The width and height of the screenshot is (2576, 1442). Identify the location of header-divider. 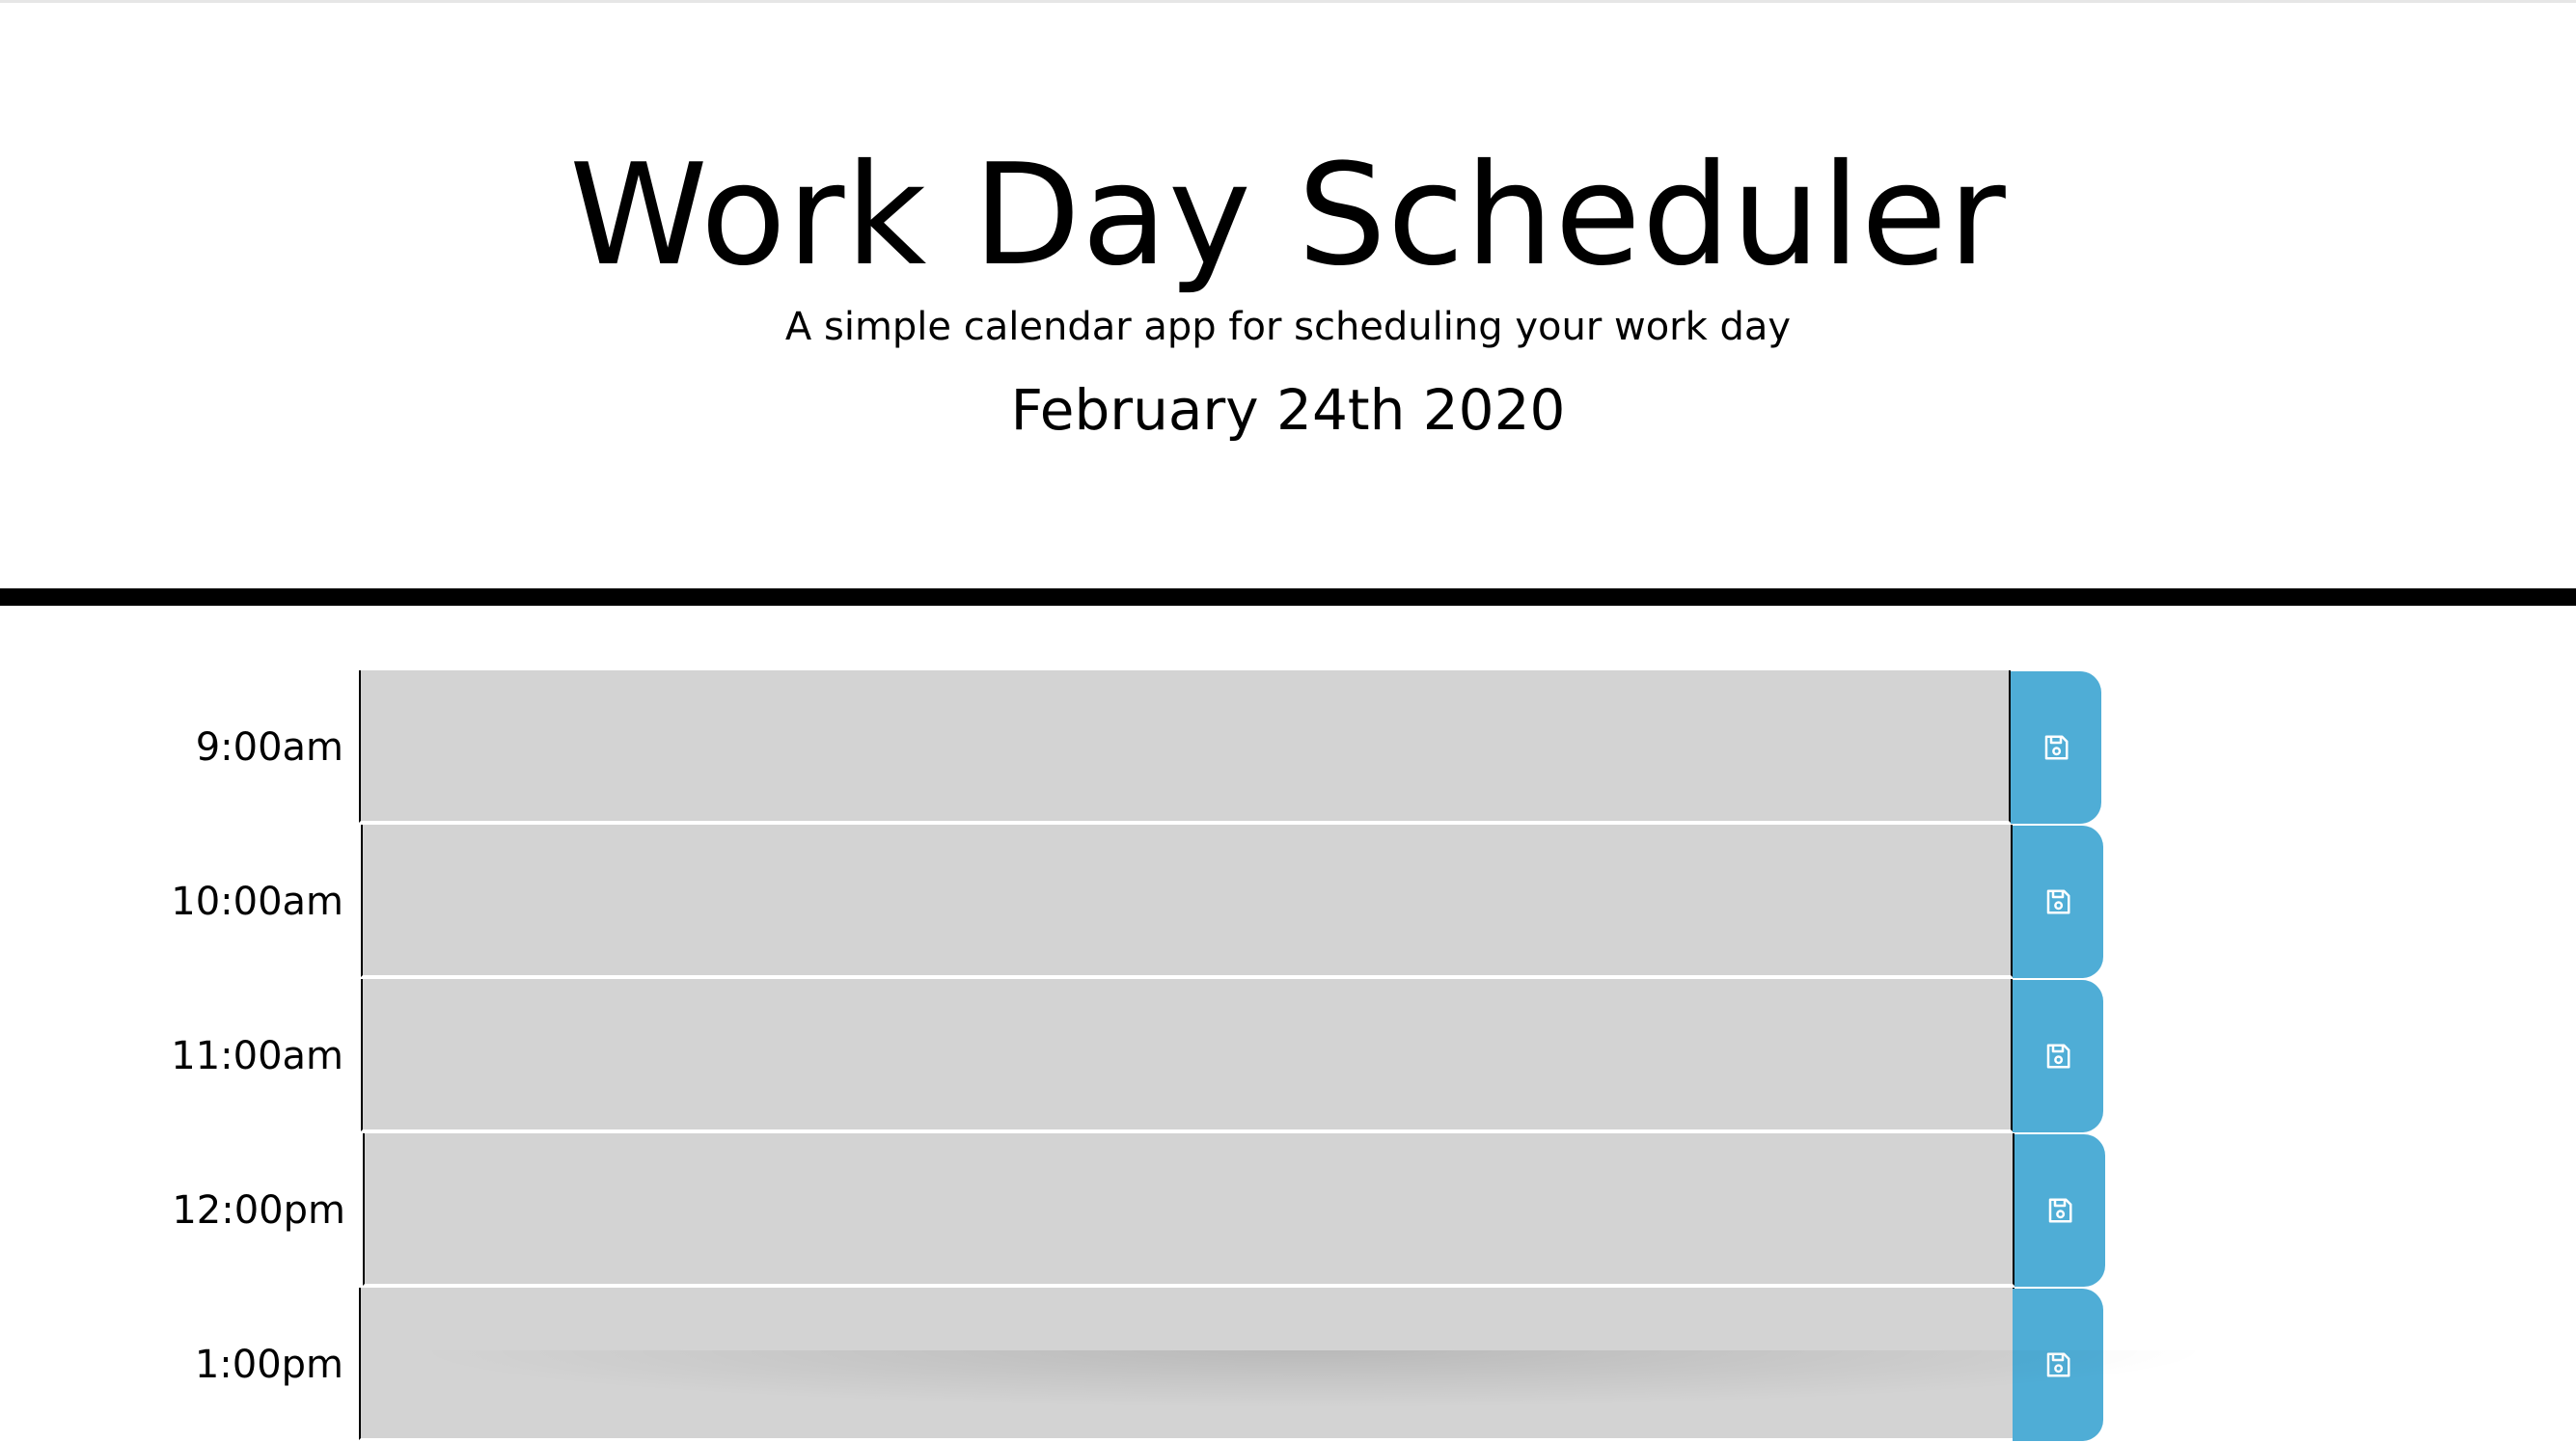
(1288, 597).